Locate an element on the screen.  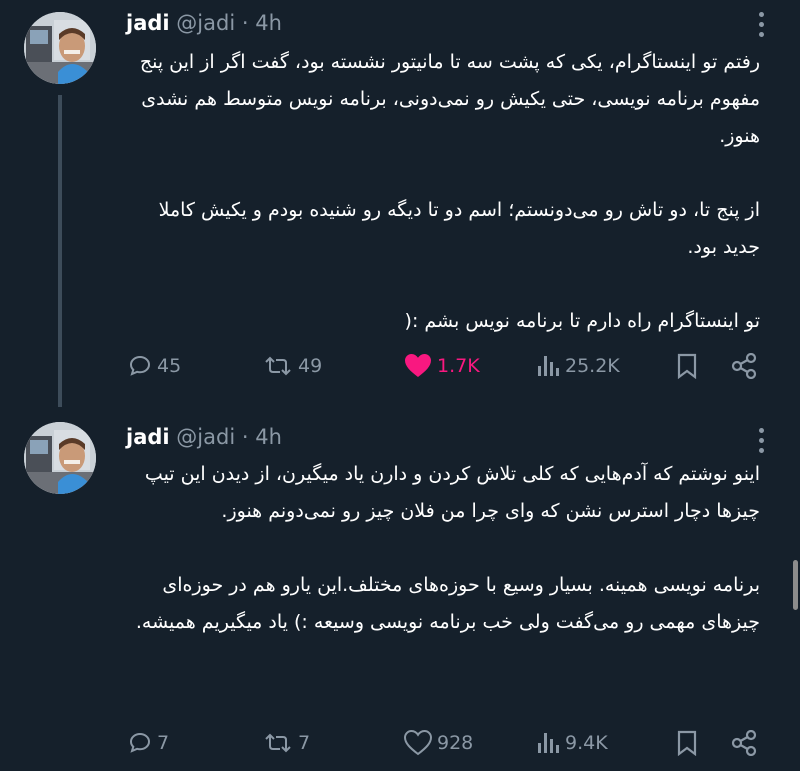
scrollbar-thumb is located at coordinates (795, 585).